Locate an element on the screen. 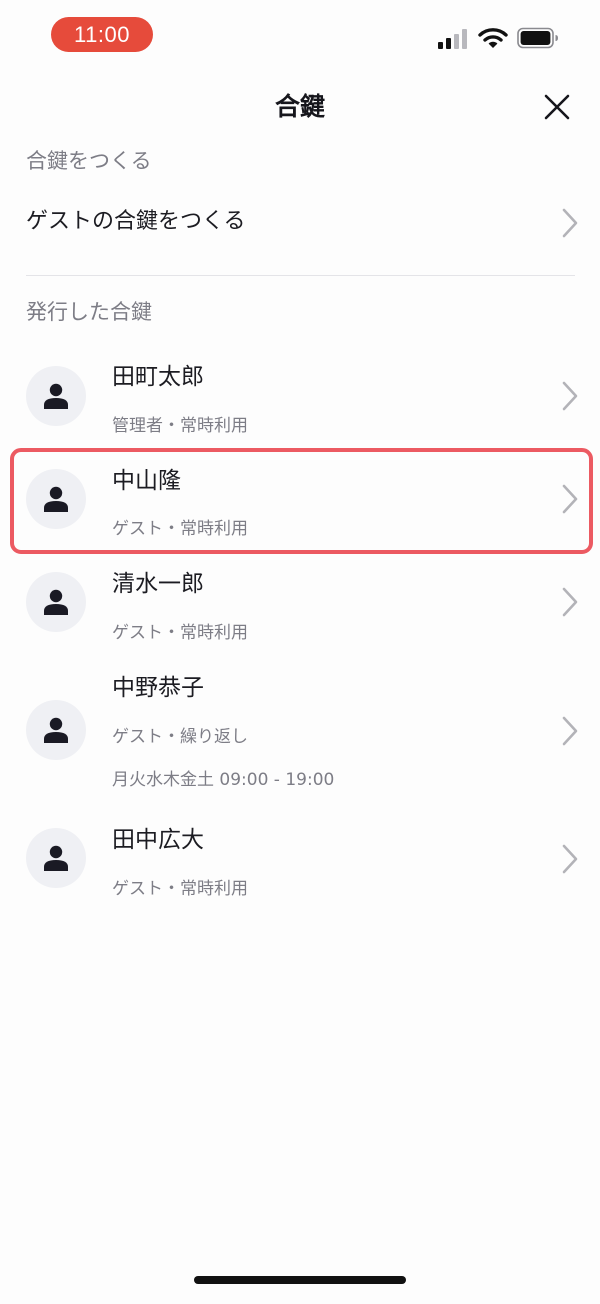  key-holder-name: 田町太郎 is located at coordinates (158, 377).